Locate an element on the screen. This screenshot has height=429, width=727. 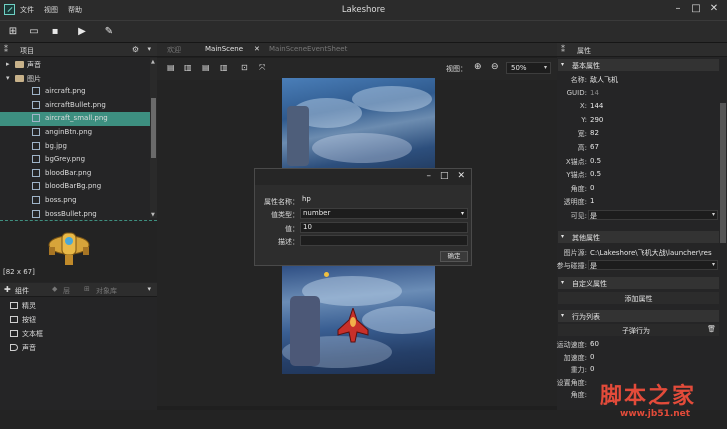
fit-icon: ⊡ is located at coordinates (244, 67).